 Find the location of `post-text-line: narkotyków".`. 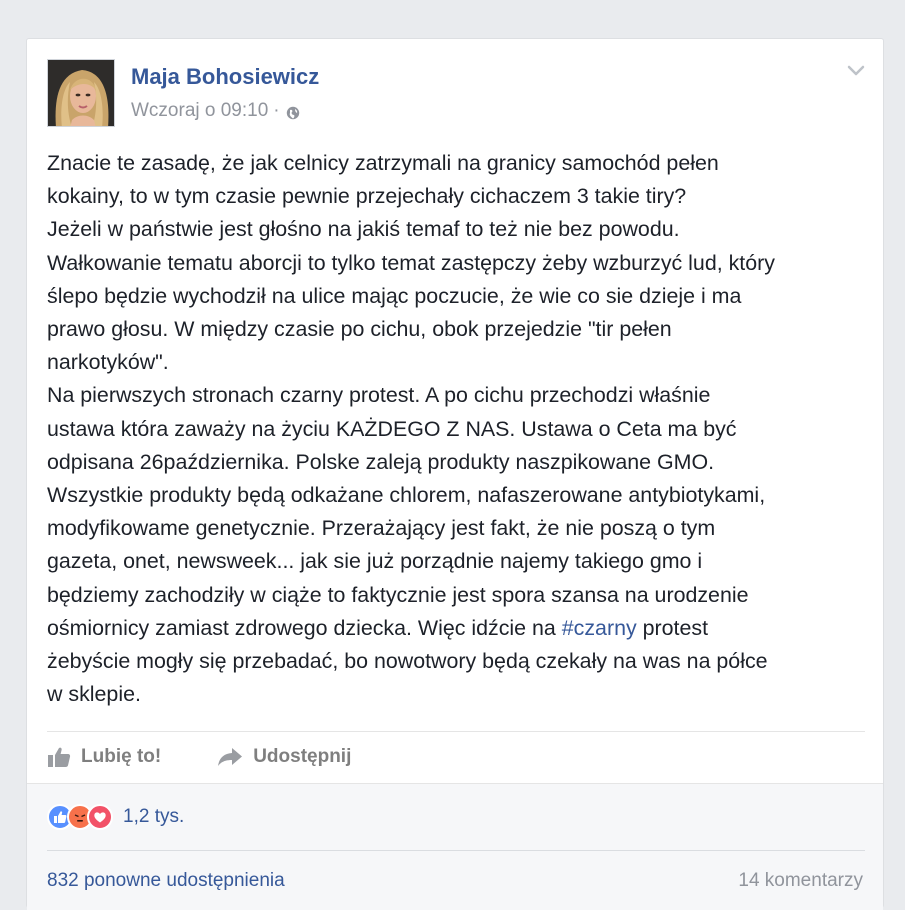

post-text-line: narkotyków". is located at coordinates (108, 362).